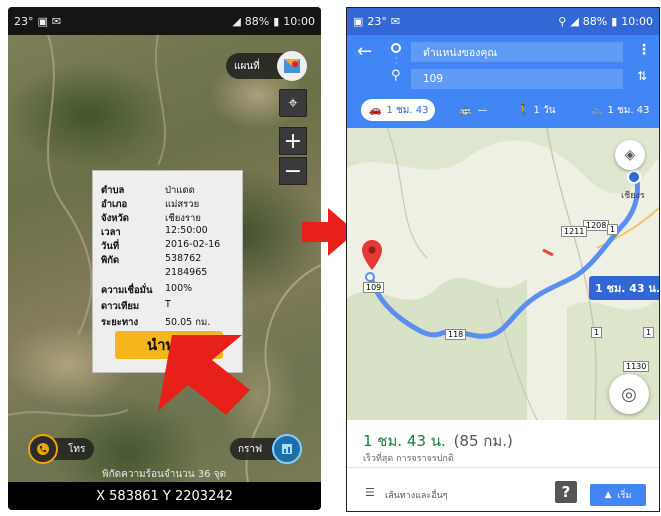 This screenshot has height=516, width=661. What do you see at coordinates (404, 441) in the screenshot?
I see `summary-time: 1 ชม. 43 น.` at bounding box center [404, 441].